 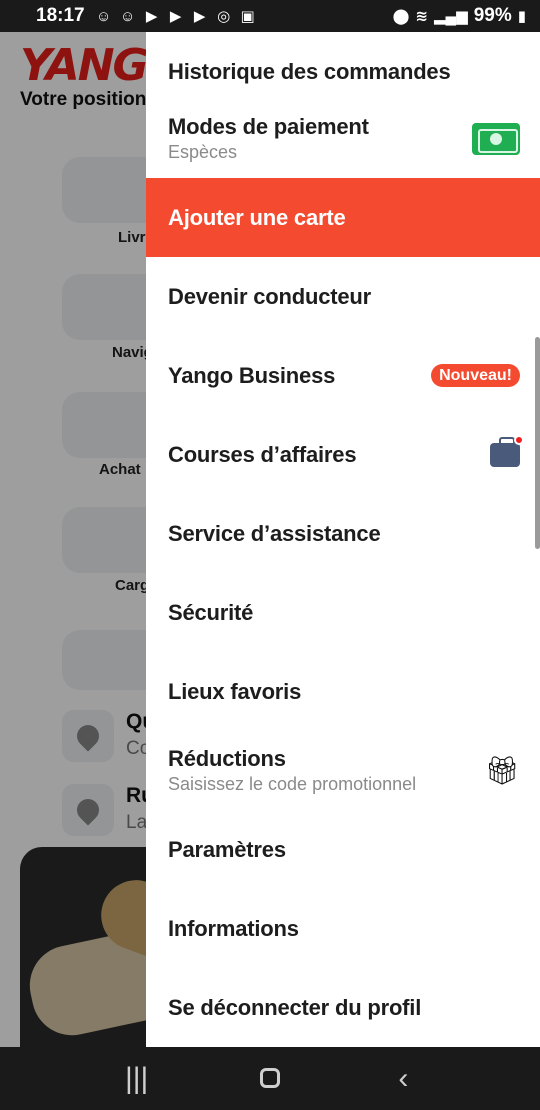 I want to click on menu-item-yango-business: Yango Business Nouveau!, so click(x=343, y=375).